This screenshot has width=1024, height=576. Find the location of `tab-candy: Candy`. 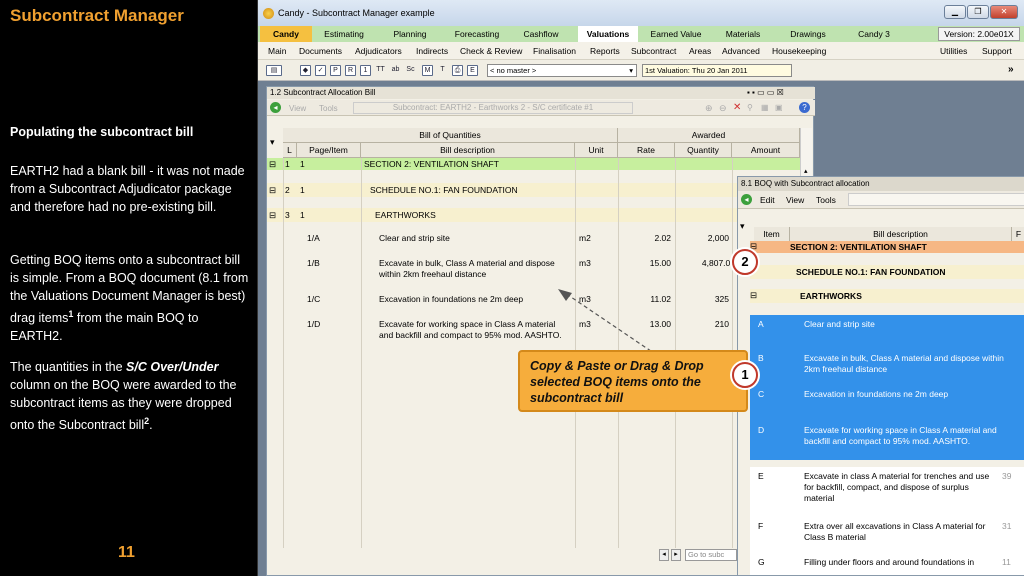

tab-candy: Candy is located at coordinates (286, 34).